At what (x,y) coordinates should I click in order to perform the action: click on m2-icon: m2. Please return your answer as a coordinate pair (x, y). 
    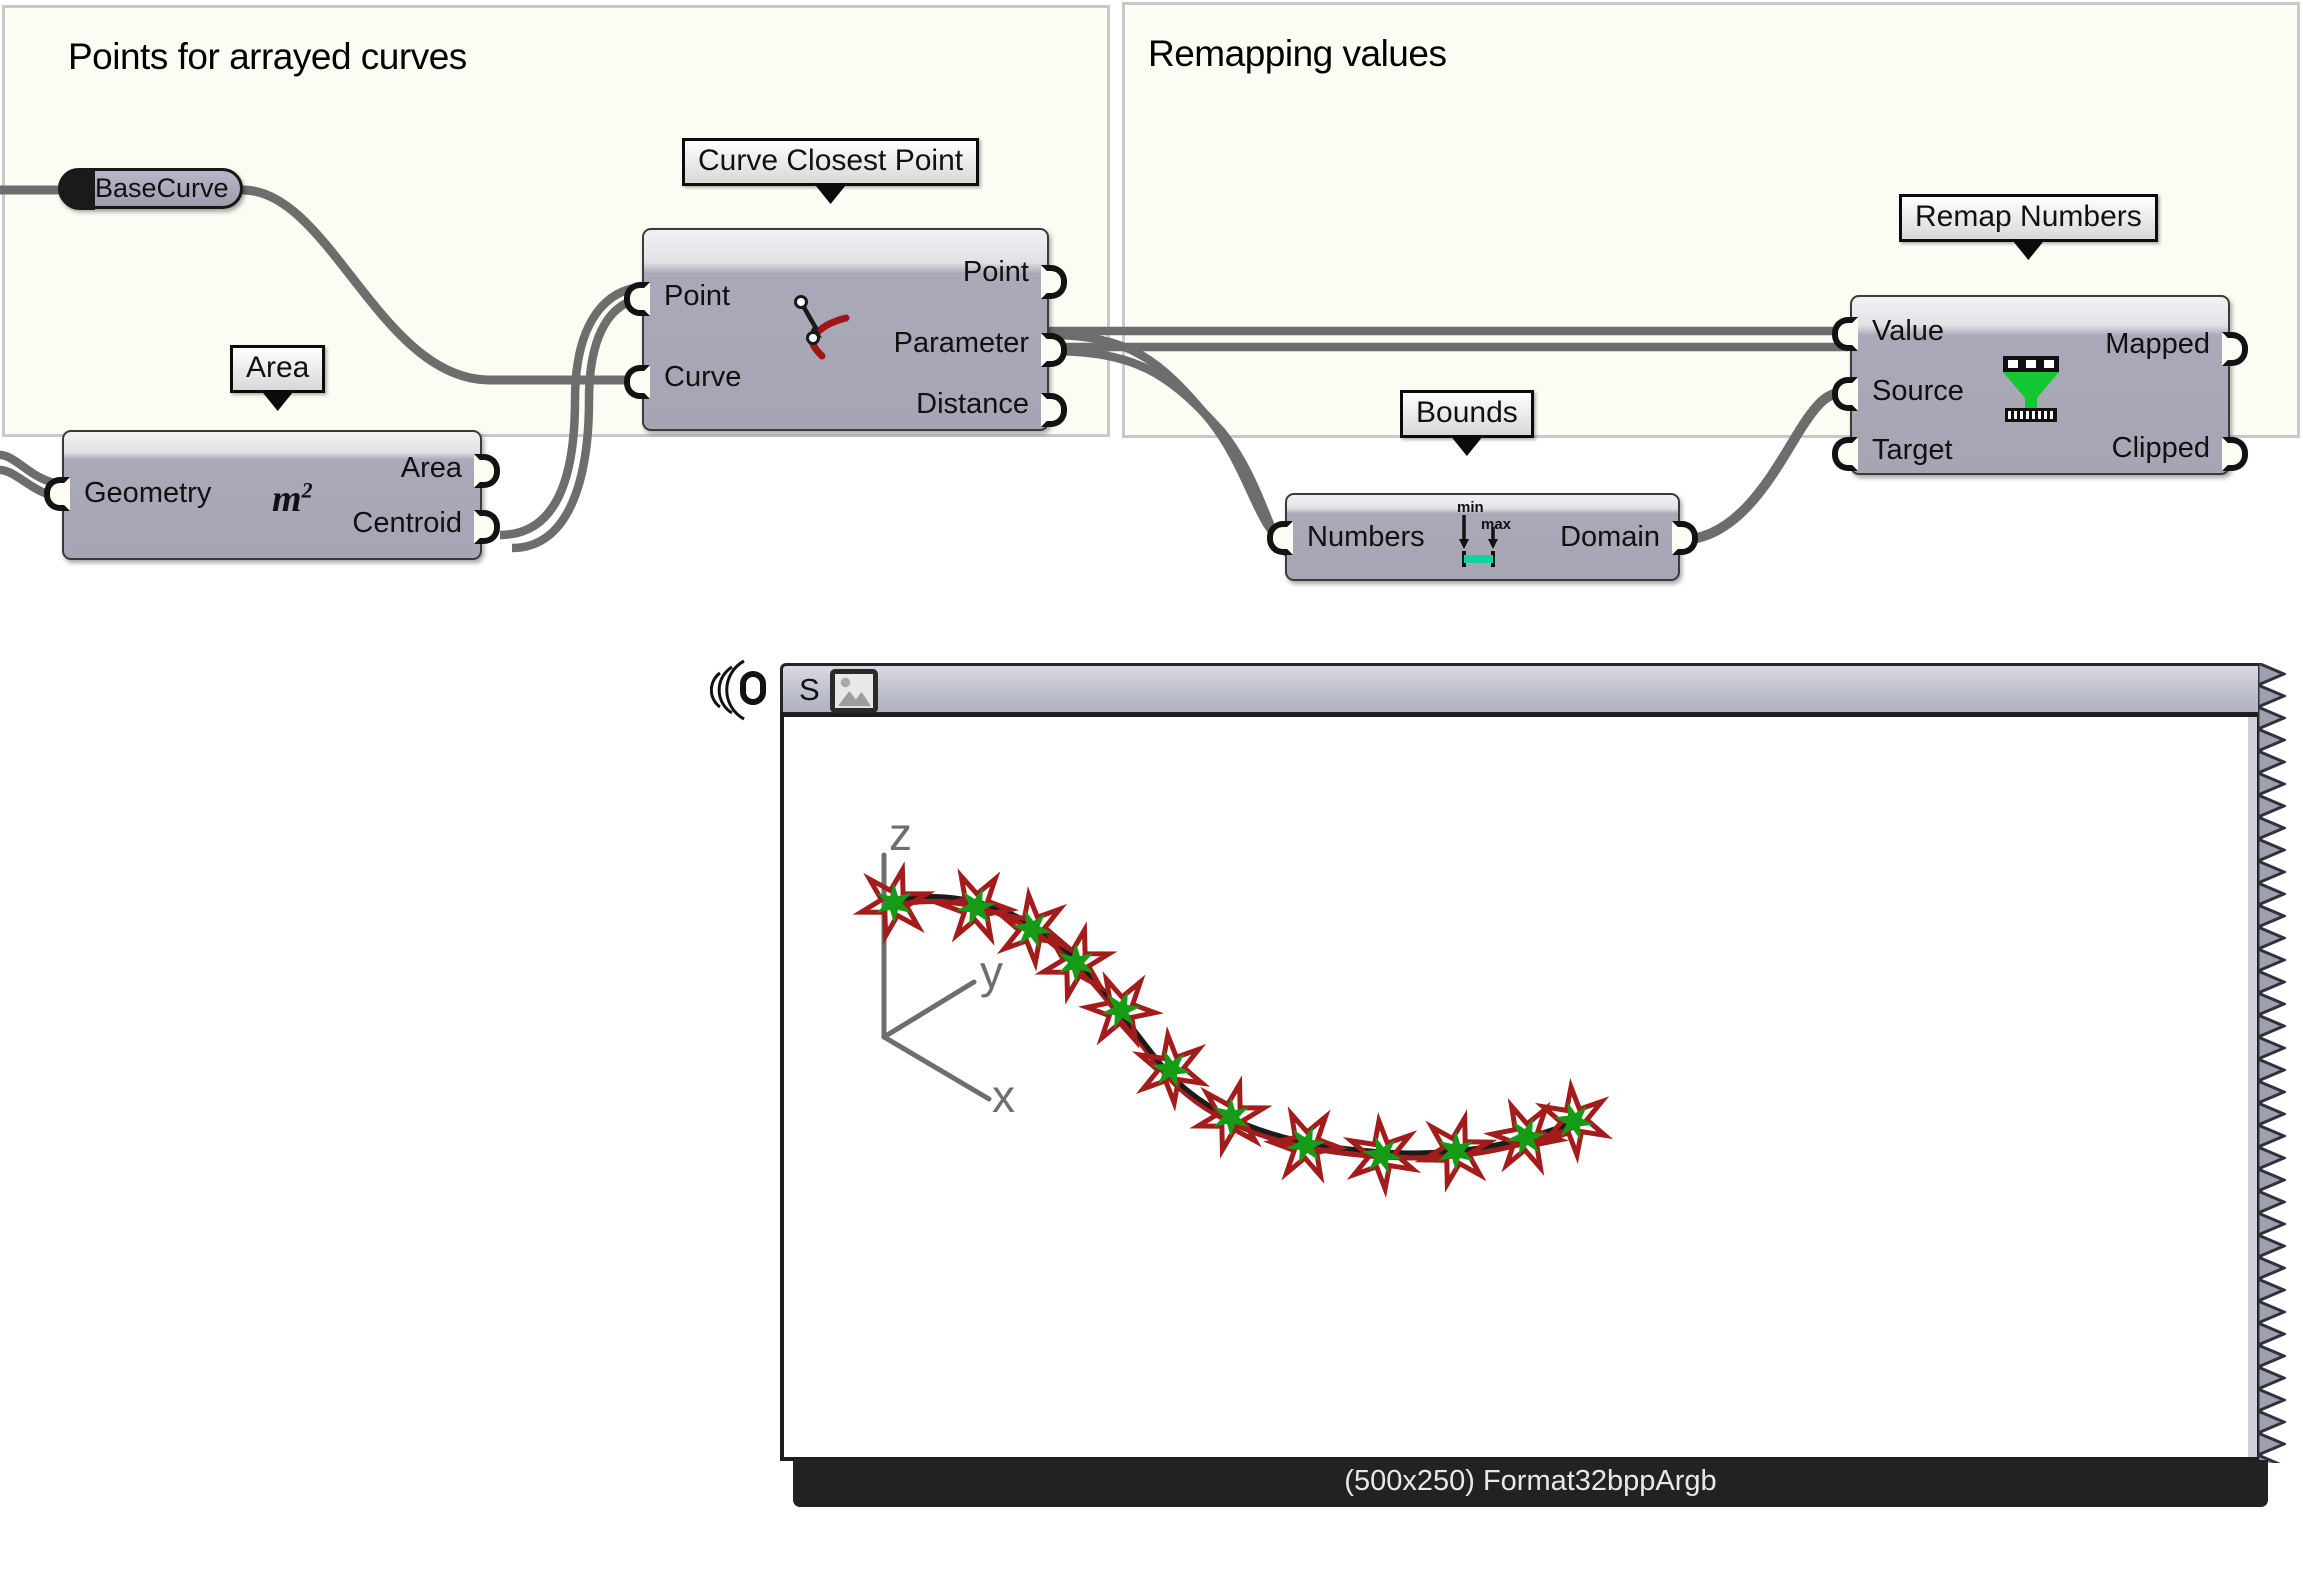
    Looking at the image, I should click on (292, 498).